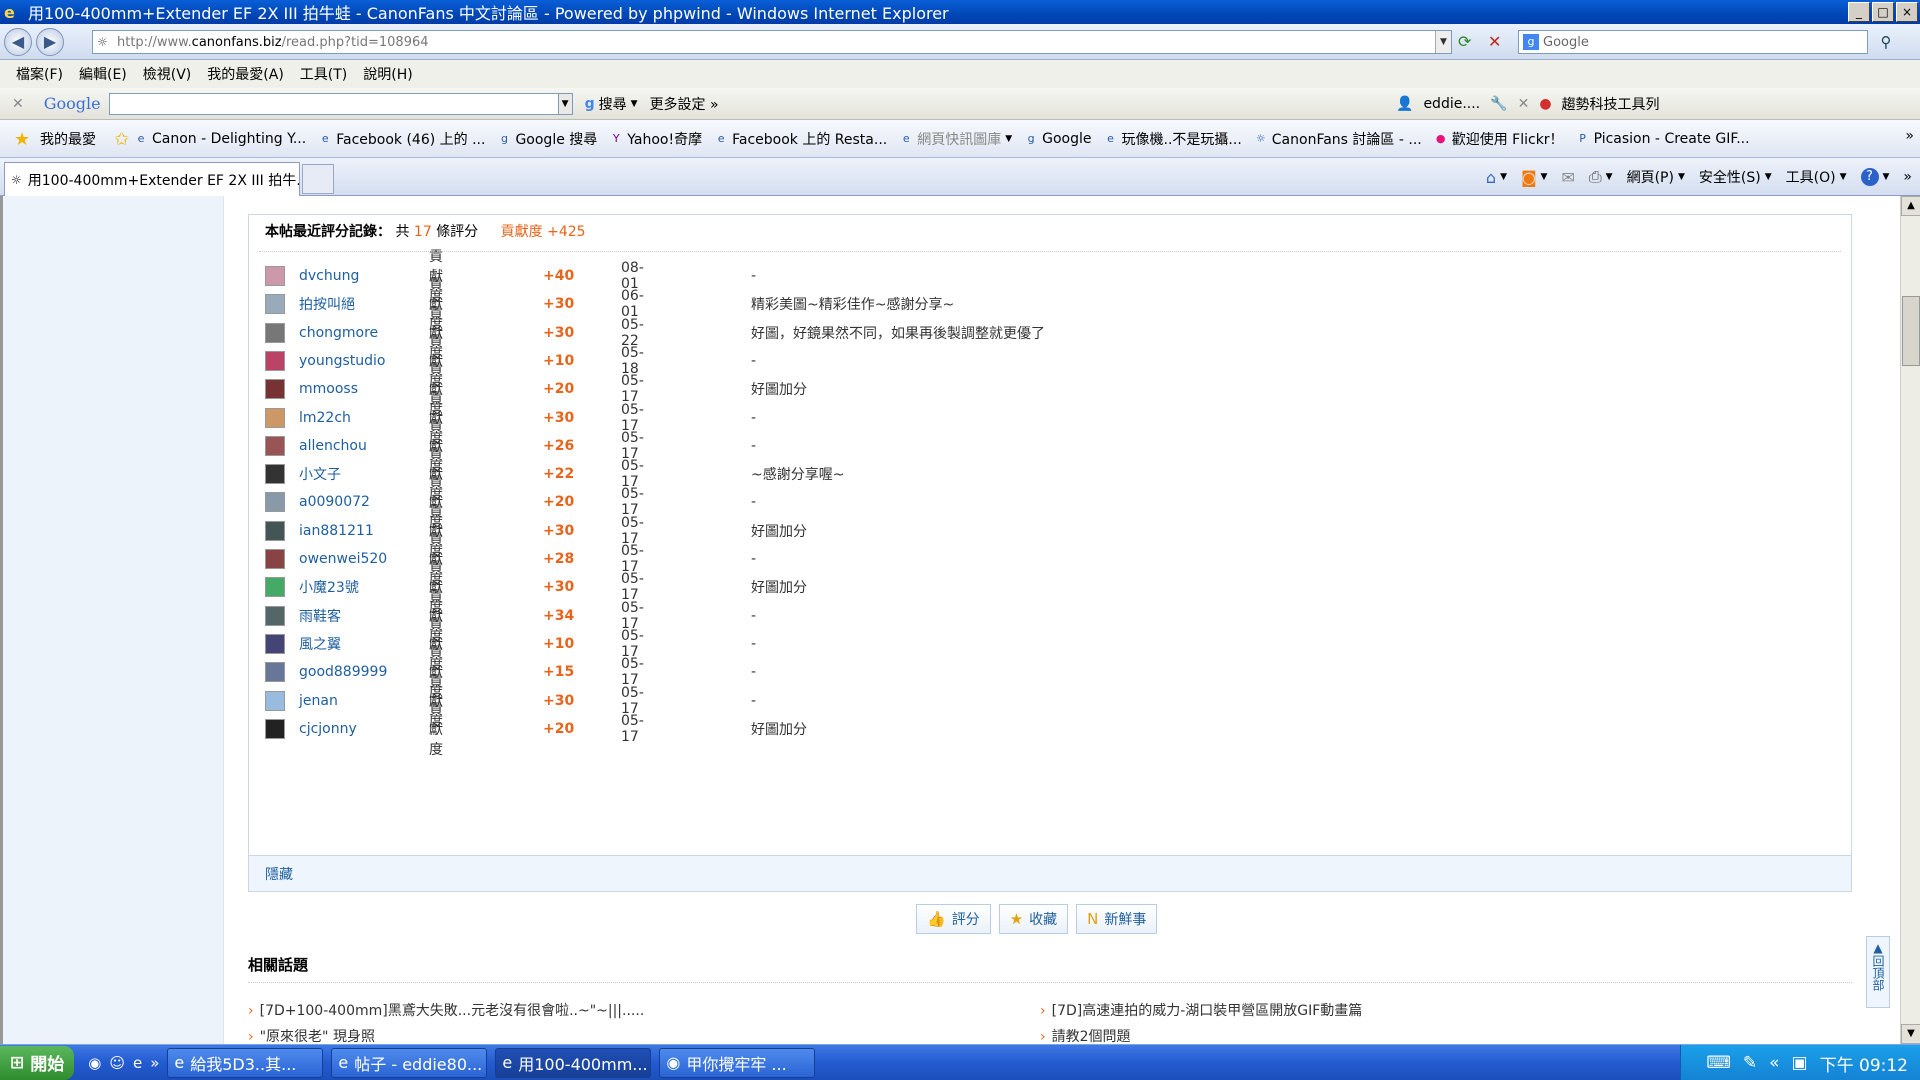  I want to click on fav-link: g Google 搜尋, so click(547, 139).